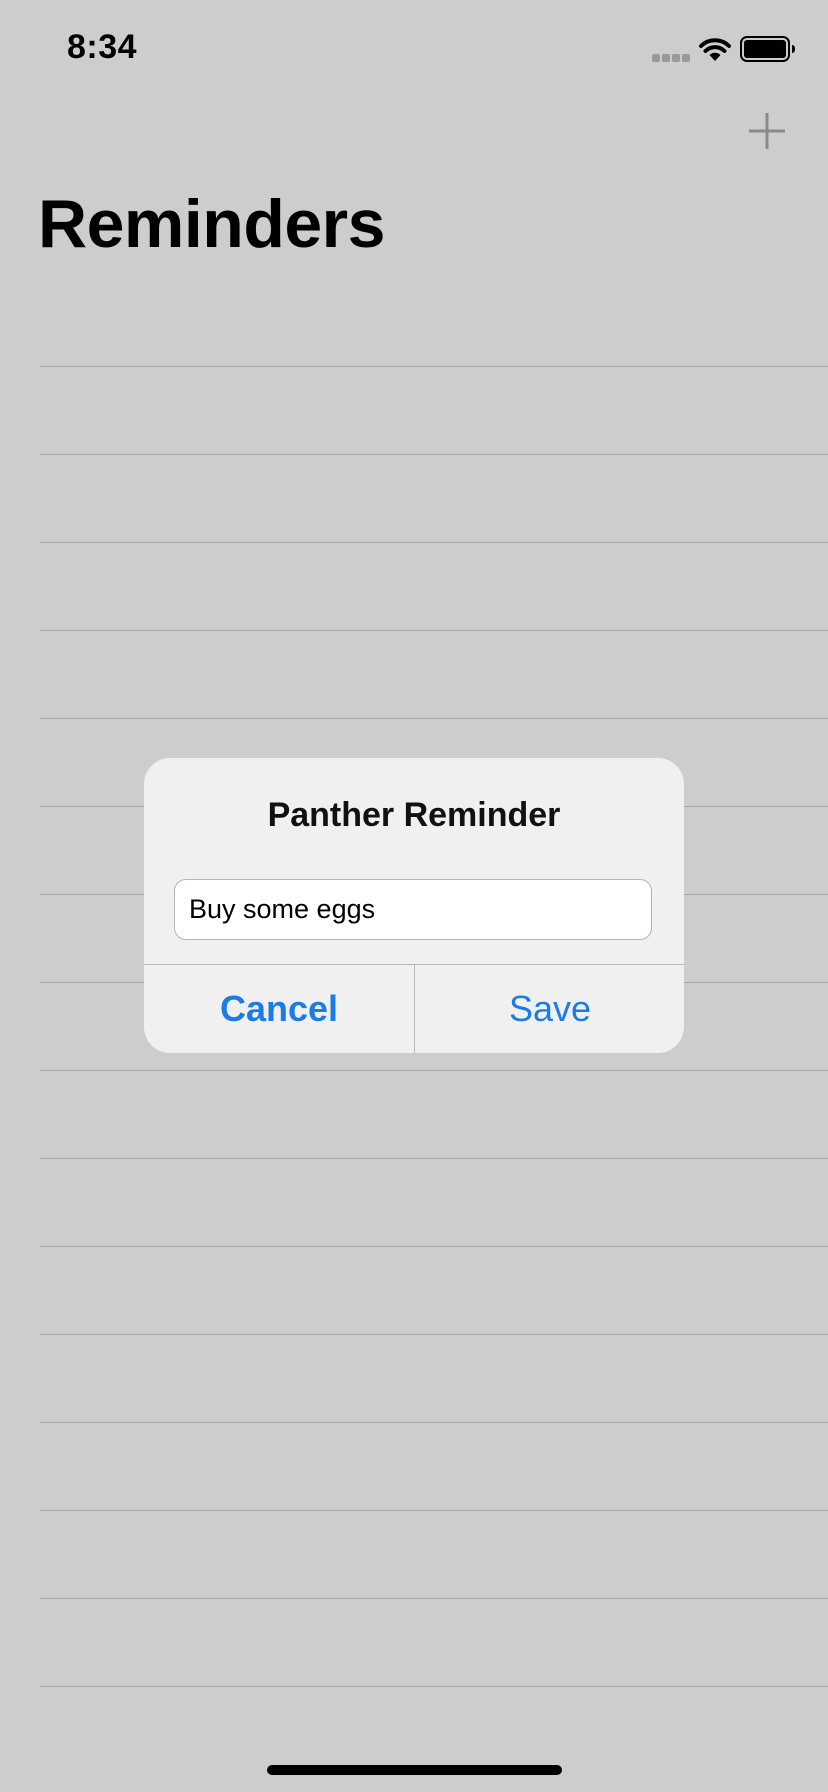 This screenshot has height=1792, width=828. I want to click on reminder-alert-dialog: Panther Reminder Cancel Save, so click(414, 905).